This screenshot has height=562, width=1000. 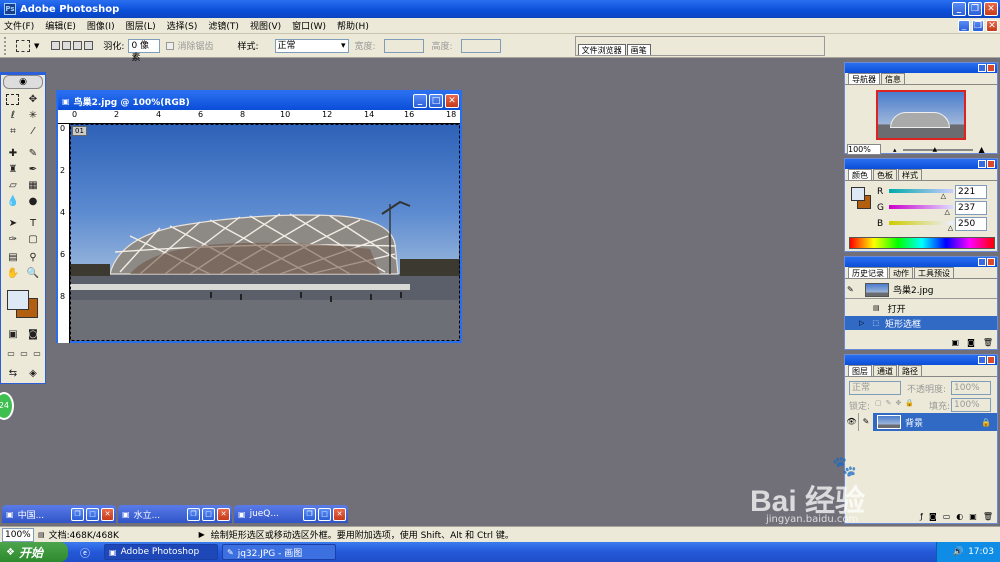 I want to click on history-snapshot-row: ✎ 鸟巢2.jpg, so click(x=921, y=290).